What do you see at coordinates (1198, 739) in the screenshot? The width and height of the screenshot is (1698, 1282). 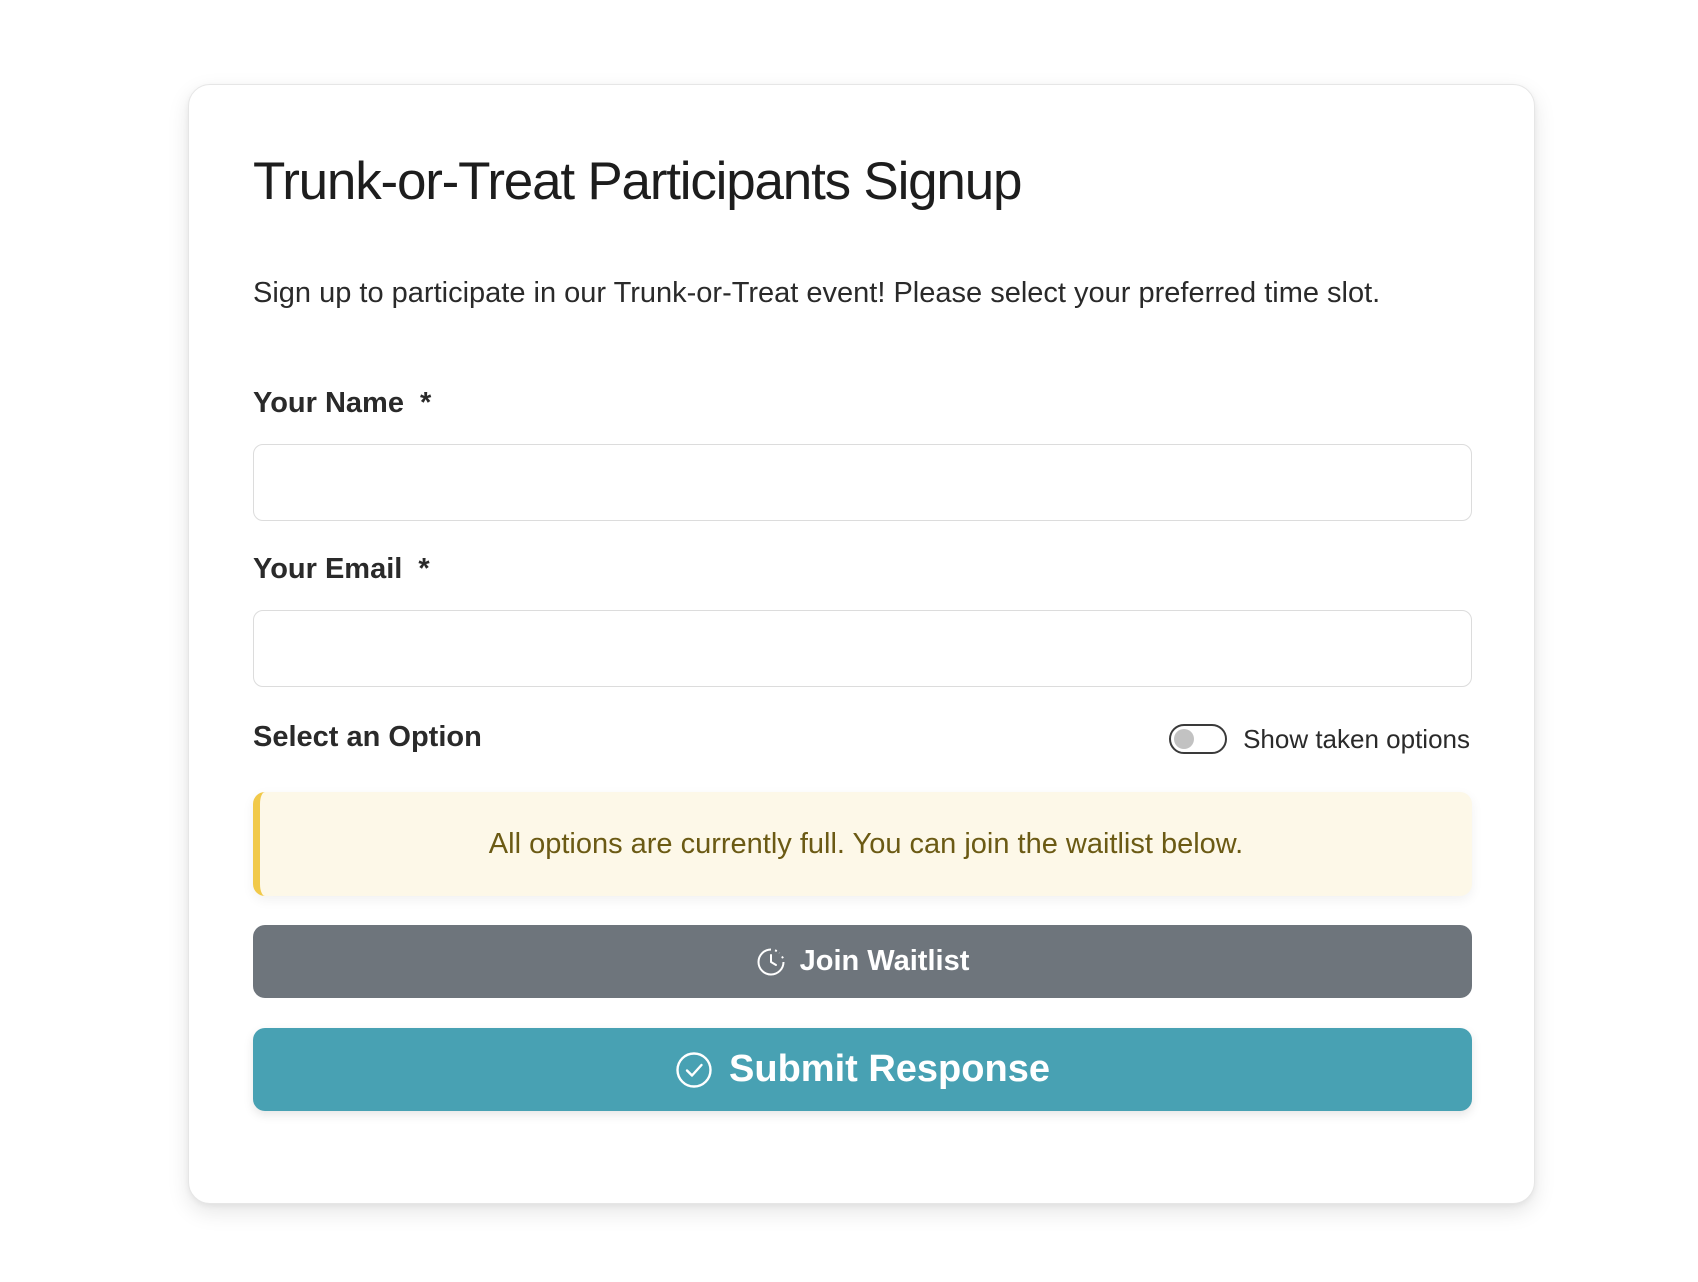 I see `toggle-switch` at bounding box center [1198, 739].